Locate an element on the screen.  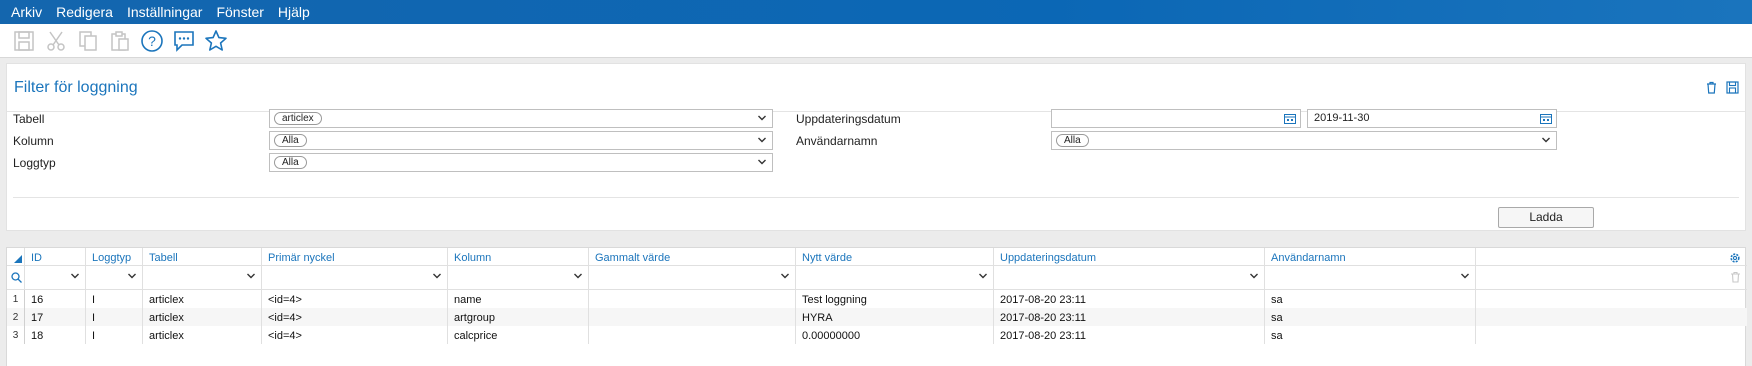
cell-kolumn: calcprice is located at coordinates (518, 335).